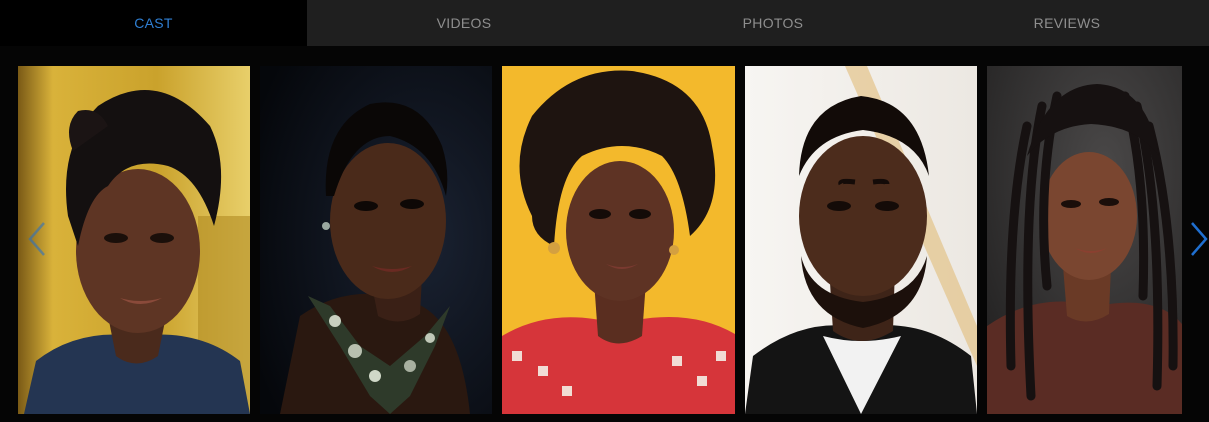  I want to click on media-tab-bar: CAST VIDEOS PHOTOS REVIEWS, so click(604, 23).